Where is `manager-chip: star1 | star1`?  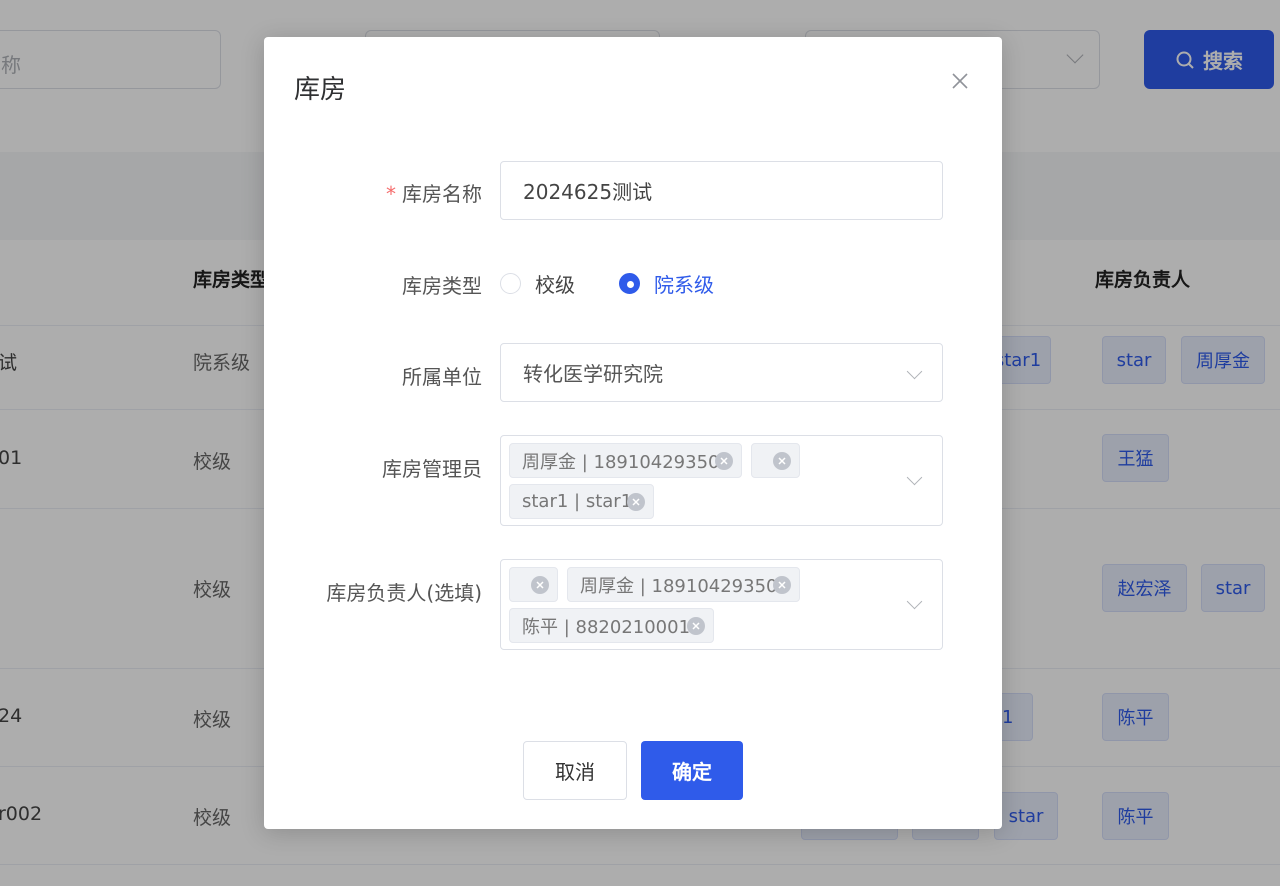
manager-chip: star1 | star1 is located at coordinates (581, 501).